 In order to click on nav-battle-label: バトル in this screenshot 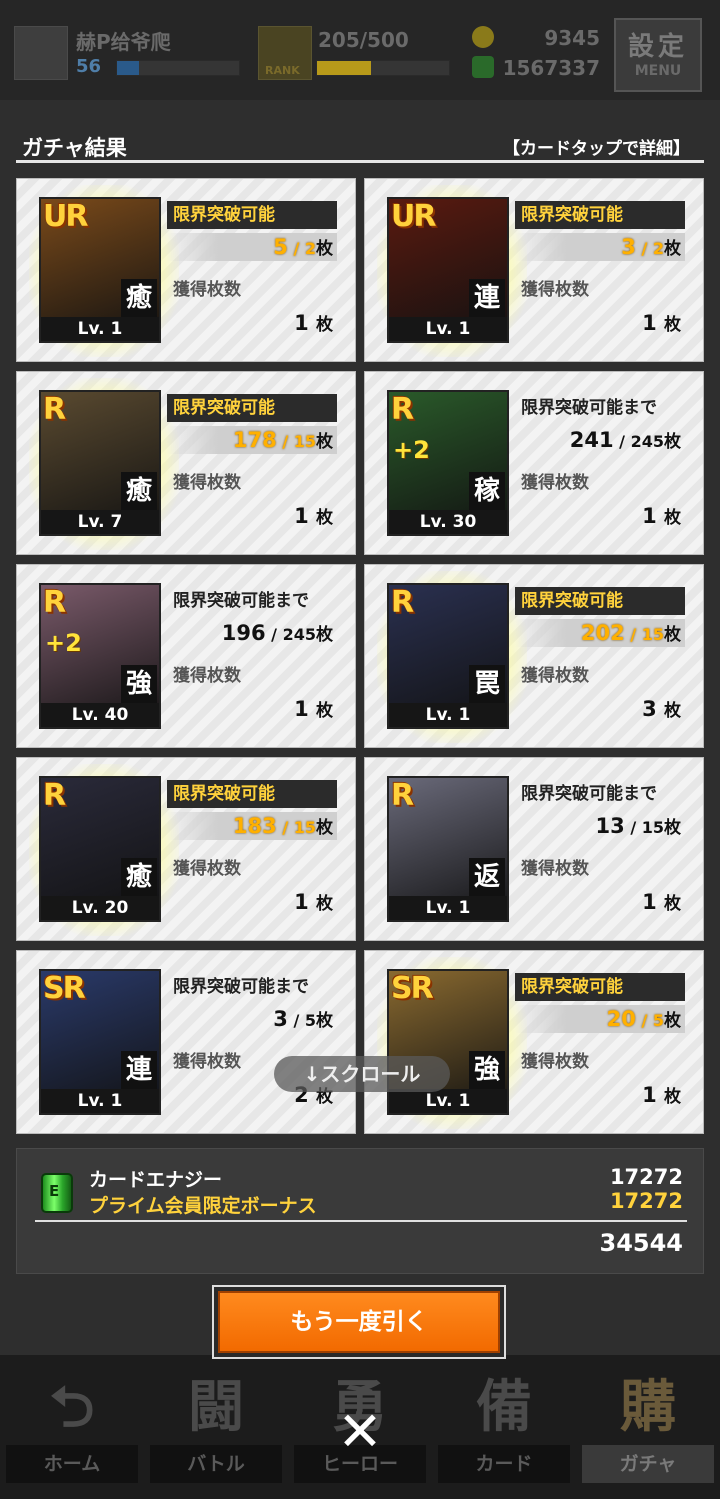, I will do `click(216, 1464)`.